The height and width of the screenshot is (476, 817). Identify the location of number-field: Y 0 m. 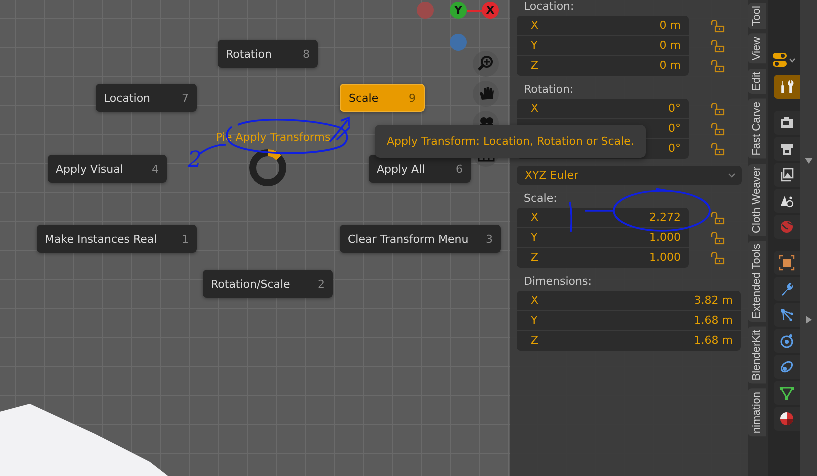
(603, 46).